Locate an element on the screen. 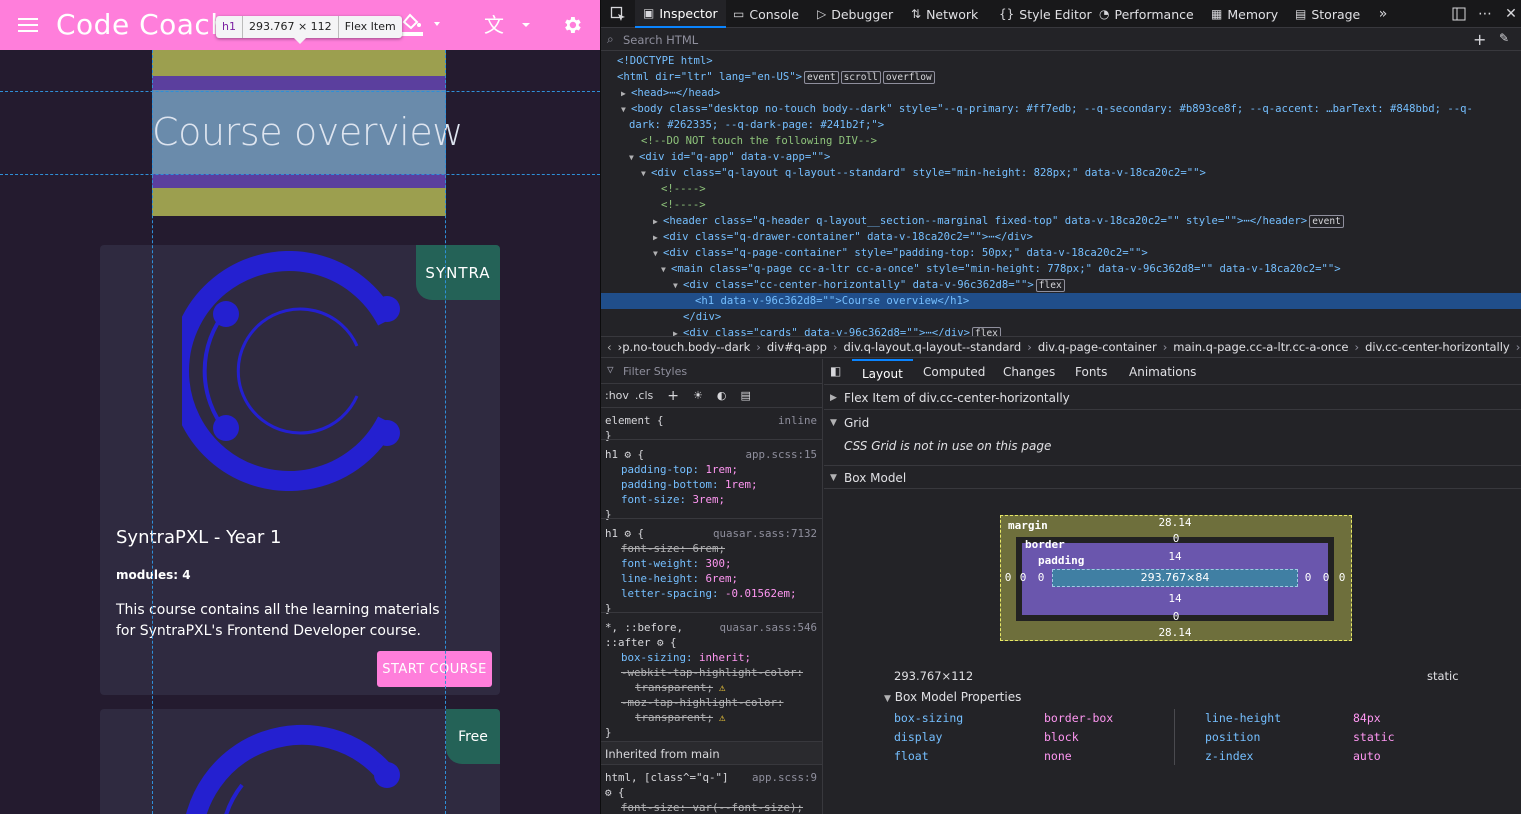 The height and width of the screenshot is (814, 1521). padding-left-value: 0 is located at coordinates (1041, 577).